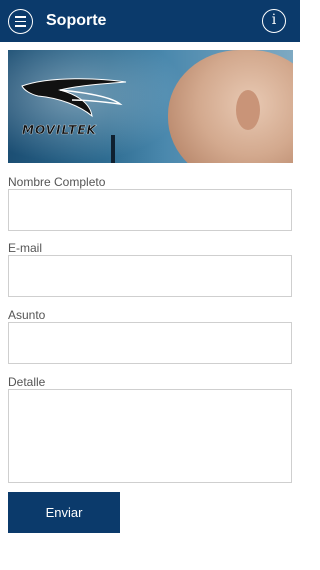 This screenshot has width=320, height=570. What do you see at coordinates (150, 21) in the screenshot?
I see `app-bar: Soporte i` at bounding box center [150, 21].